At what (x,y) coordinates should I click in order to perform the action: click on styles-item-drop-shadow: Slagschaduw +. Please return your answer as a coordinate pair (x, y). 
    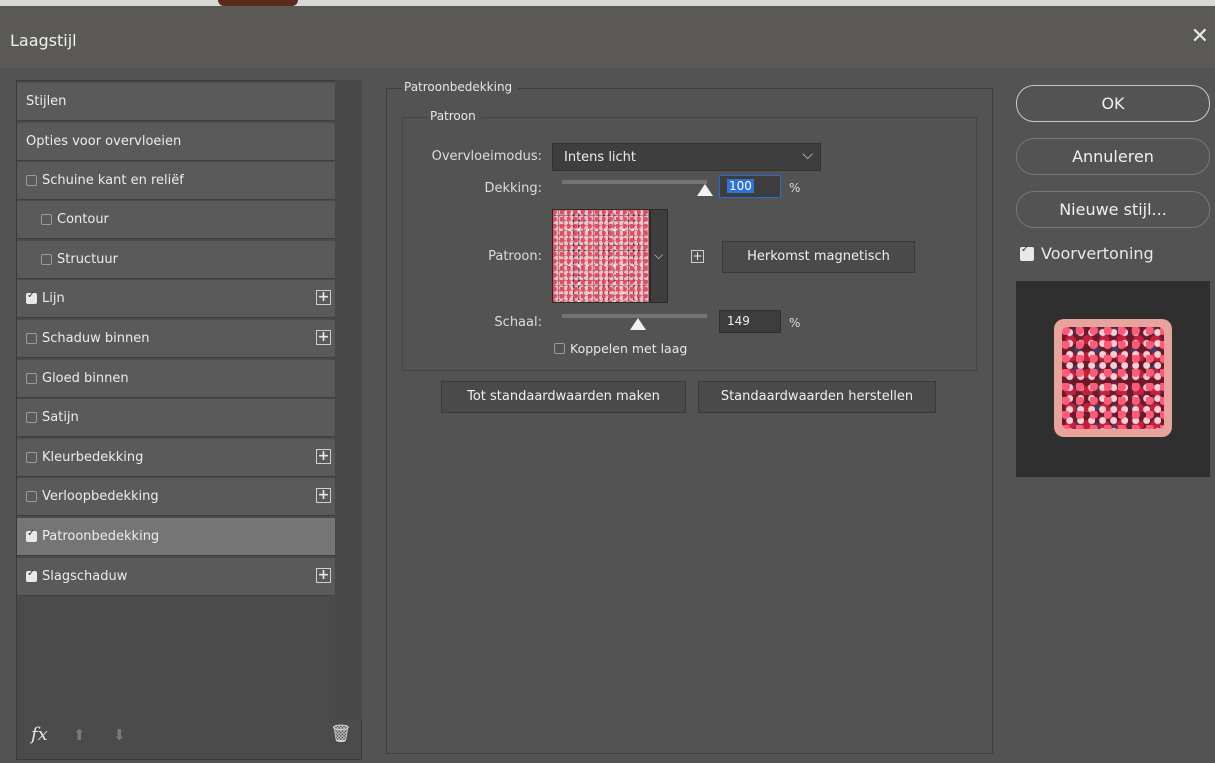
    Looking at the image, I should click on (176, 577).